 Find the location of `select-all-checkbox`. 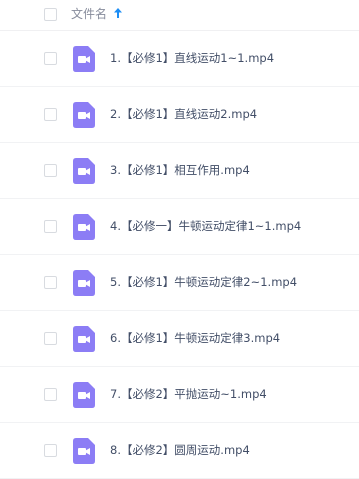

select-all-checkbox is located at coordinates (50, 14).